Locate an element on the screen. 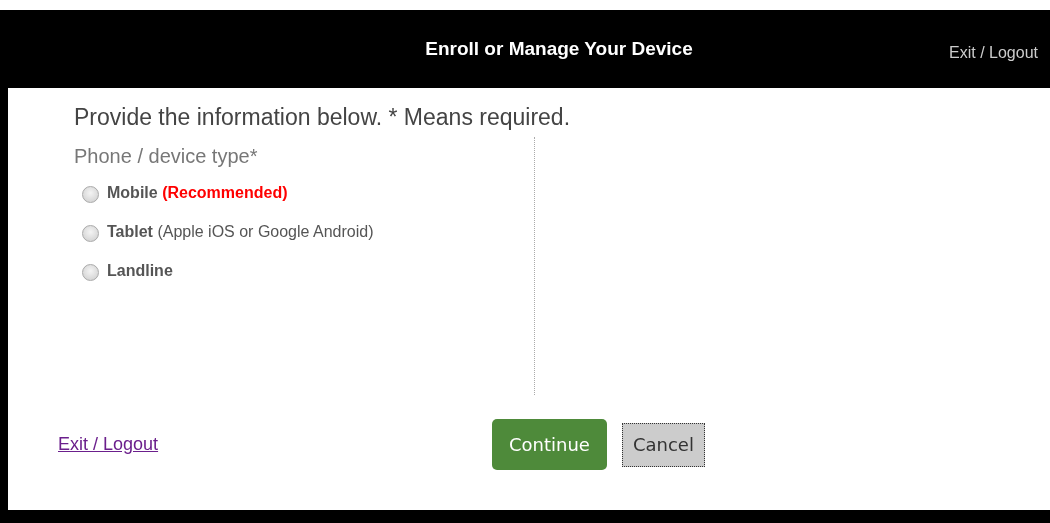 Image resolution: width=1050 pixels, height=523 pixels. option-label: Mobile (Recommended) is located at coordinates (197, 192).